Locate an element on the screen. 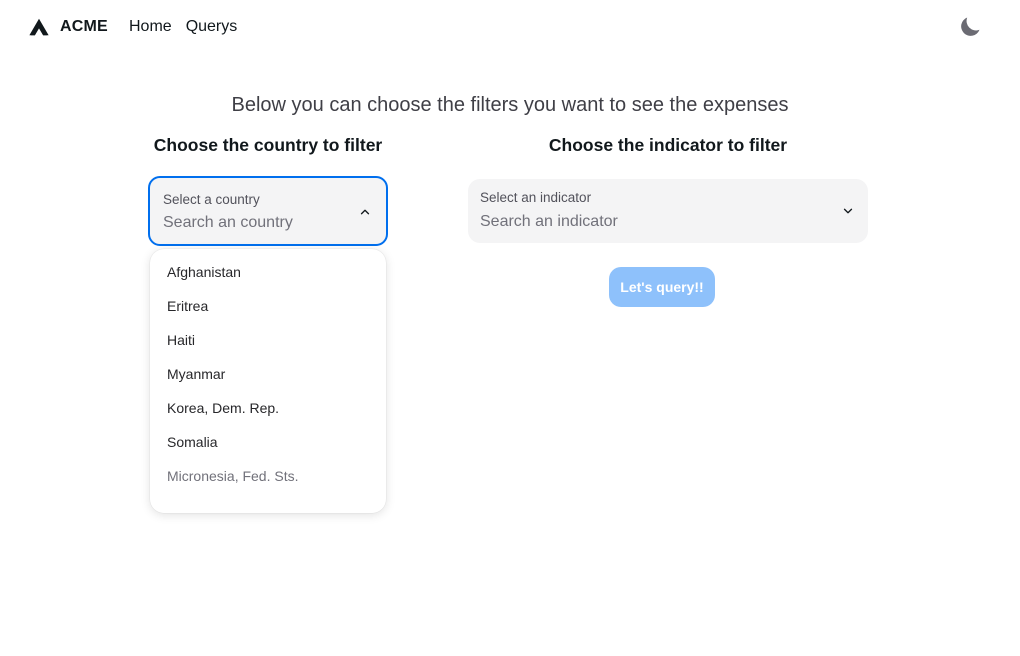 This screenshot has height=656, width=1020. query-button: Let's query!! is located at coordinates (662, 287).